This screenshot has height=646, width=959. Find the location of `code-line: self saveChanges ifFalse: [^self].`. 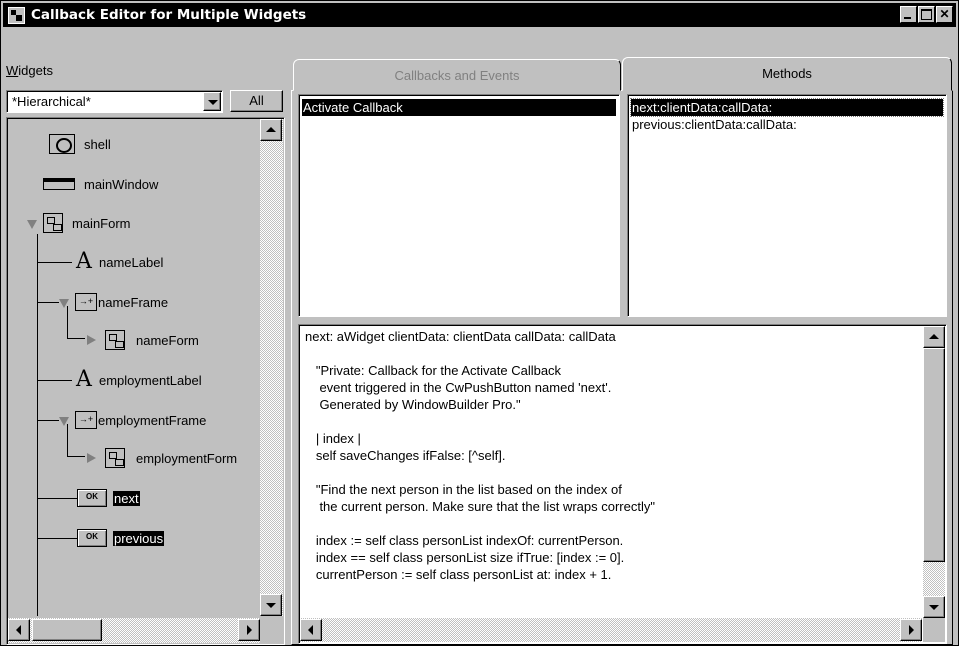

code-line: self saveChanges ifFalse: [^self]. is located at coordinates (405, 455).